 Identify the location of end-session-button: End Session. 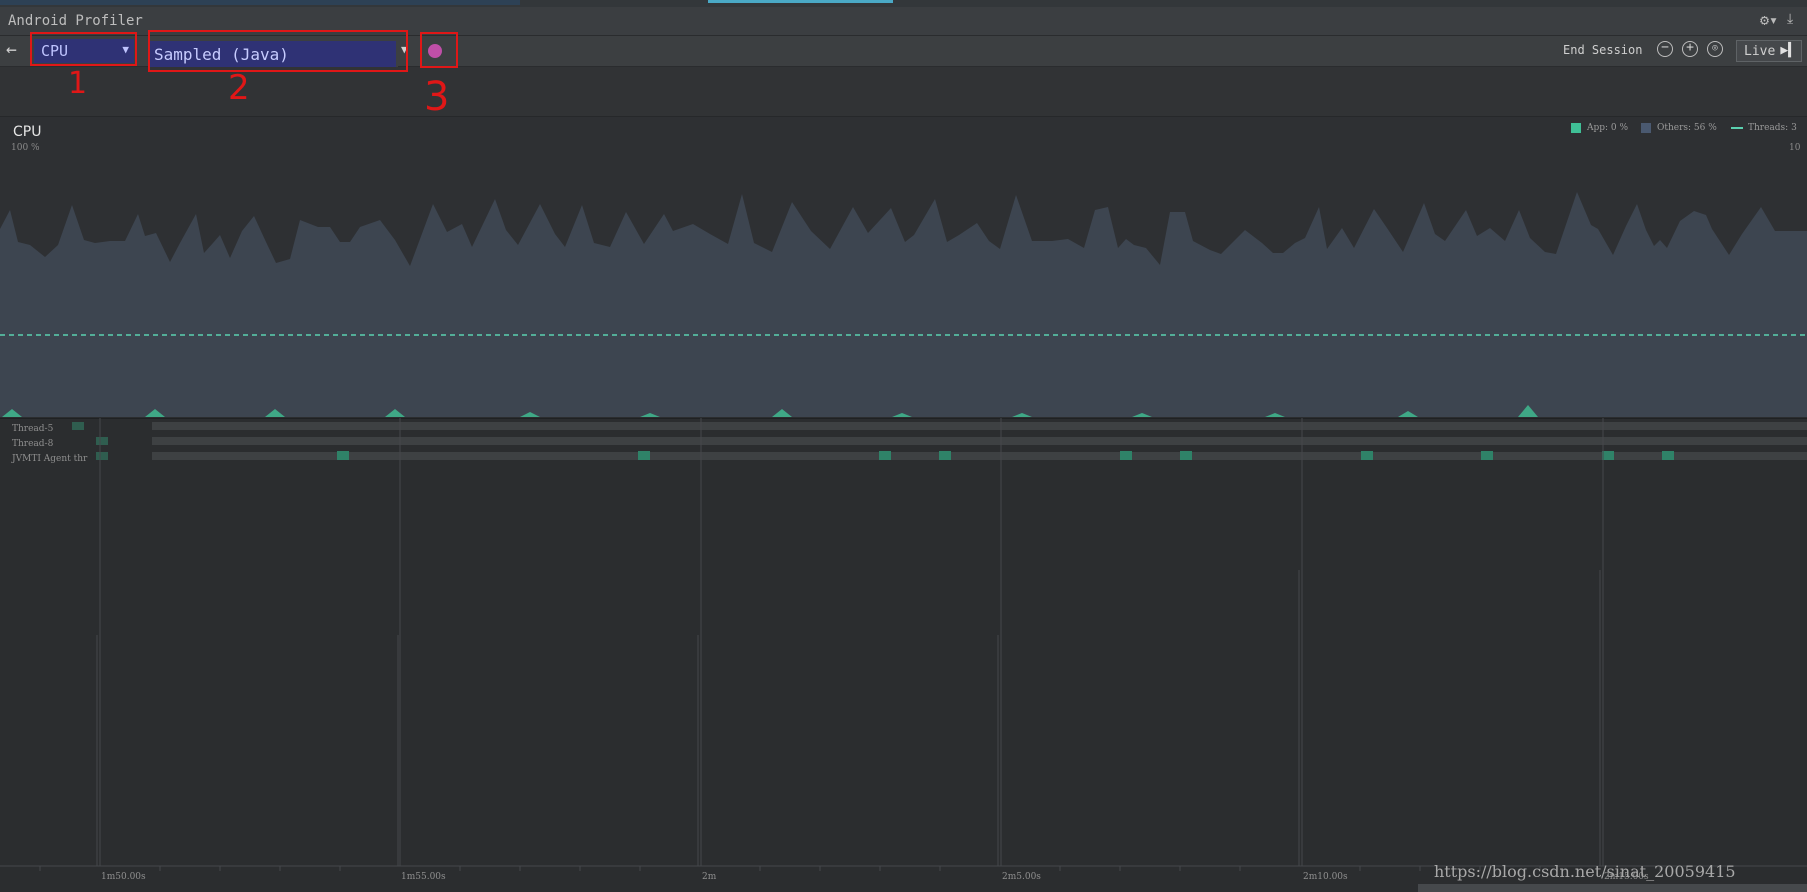
(1602, 50).